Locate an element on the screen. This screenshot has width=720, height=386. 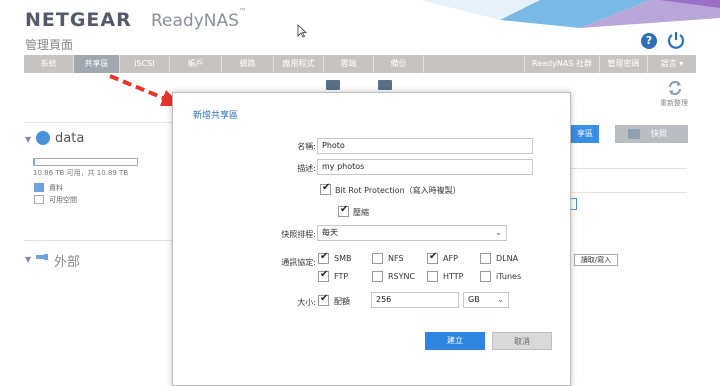
compression-checkbox is located at coordinates (343, 210).